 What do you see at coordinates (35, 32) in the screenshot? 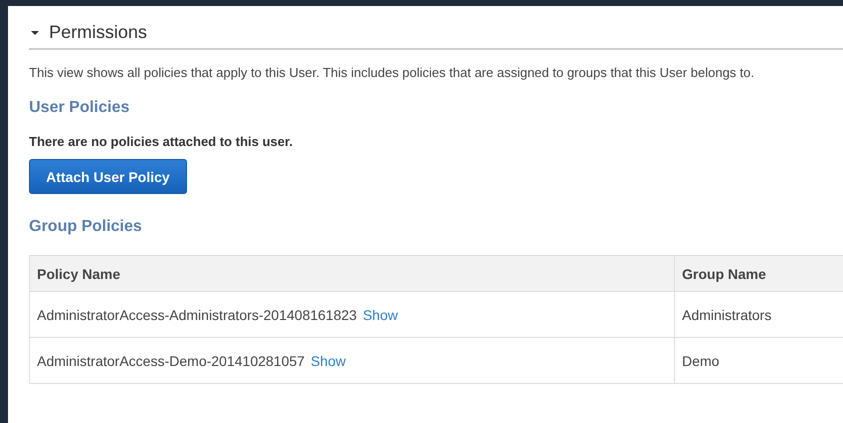
I see `collapse-caret-icon` at bounding box center [35, 32].